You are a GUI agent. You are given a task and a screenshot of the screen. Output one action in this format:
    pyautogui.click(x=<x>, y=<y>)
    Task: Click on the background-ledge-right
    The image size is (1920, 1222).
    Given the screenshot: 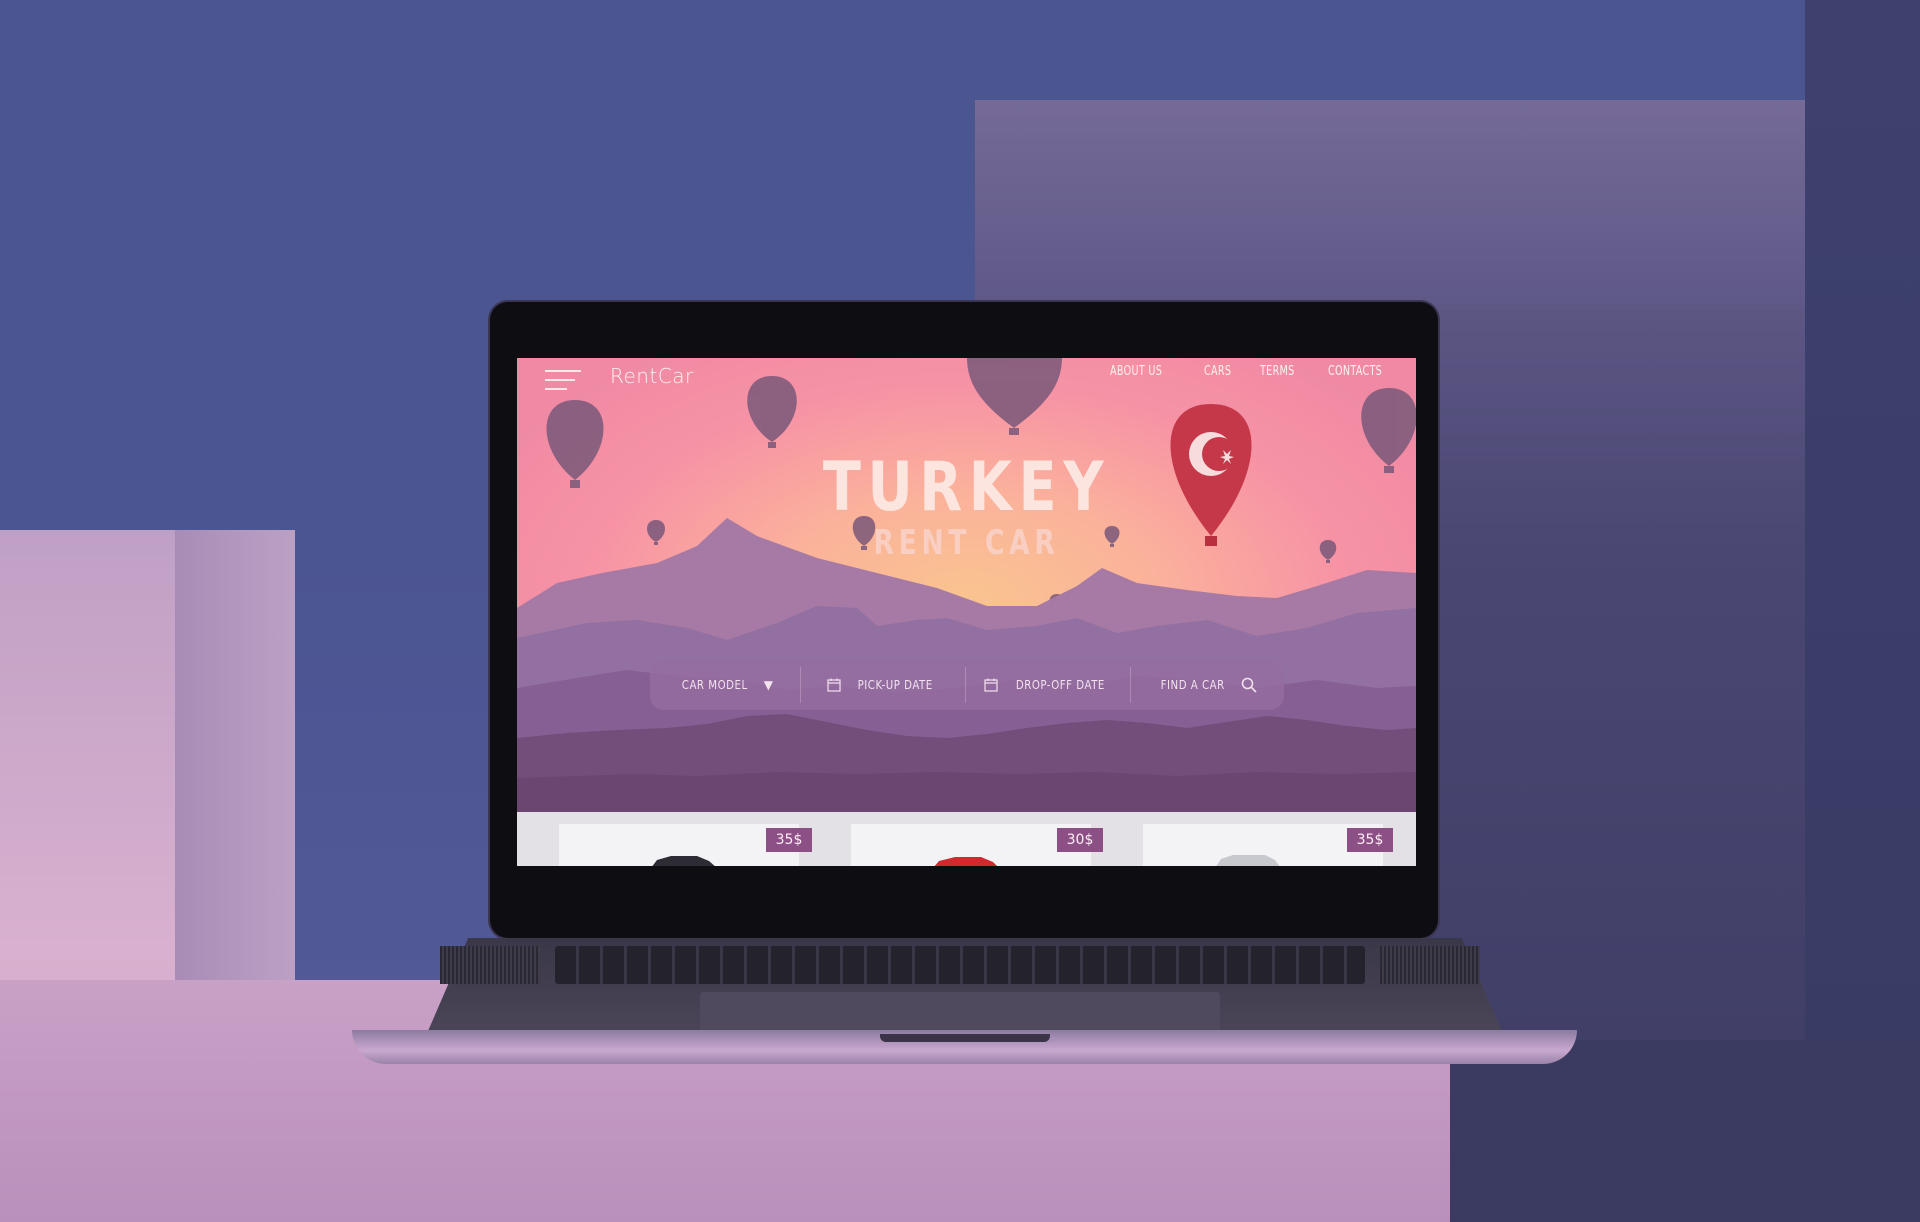 What is the action you would take?
    pyautogui.click(x=1685, y=1131)
    